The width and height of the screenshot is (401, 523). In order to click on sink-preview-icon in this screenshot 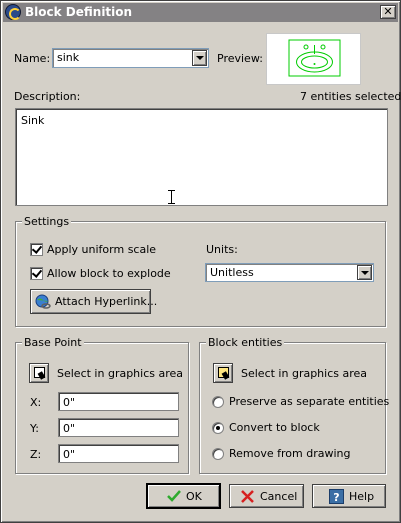, I will do `click(314, 58)`.